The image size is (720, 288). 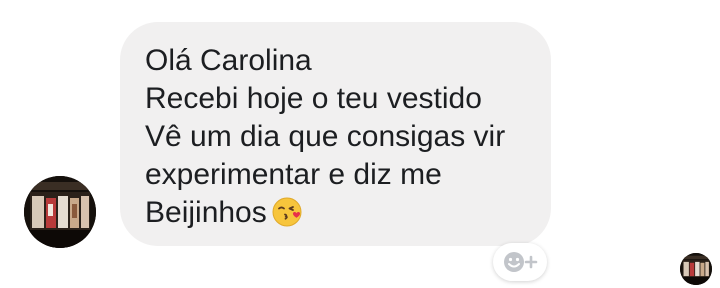 I want to click on read-receipt-avatar, so click(x=696, y=269).